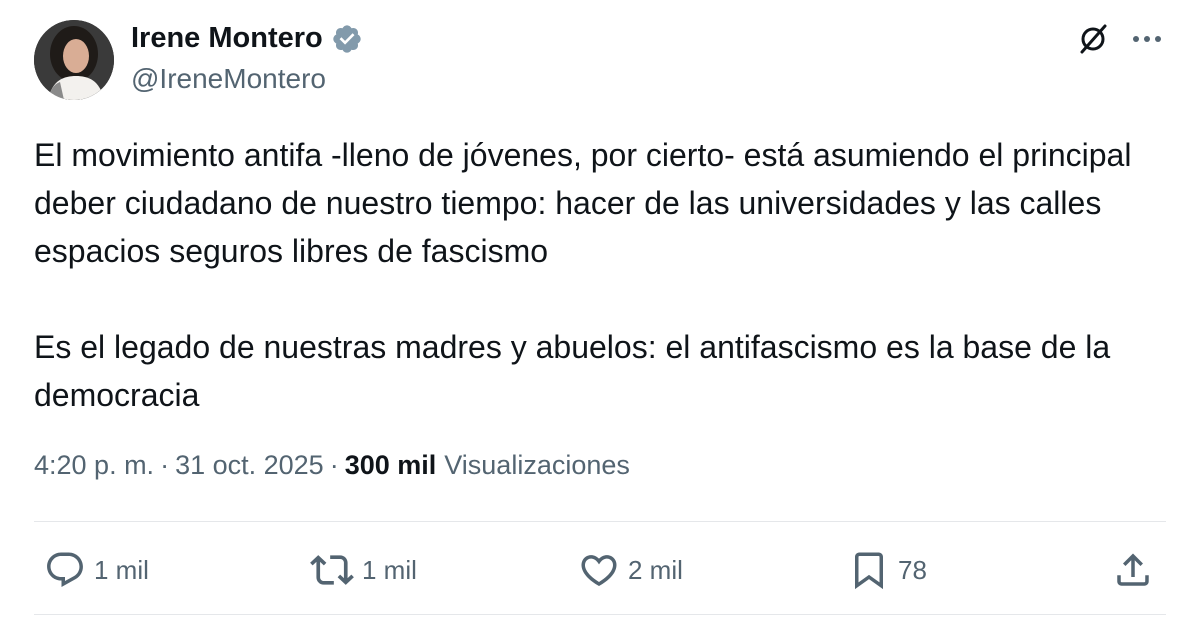 This screenshot has height=620, width=1192. I want to click on reply-icon, so click(65, 570).